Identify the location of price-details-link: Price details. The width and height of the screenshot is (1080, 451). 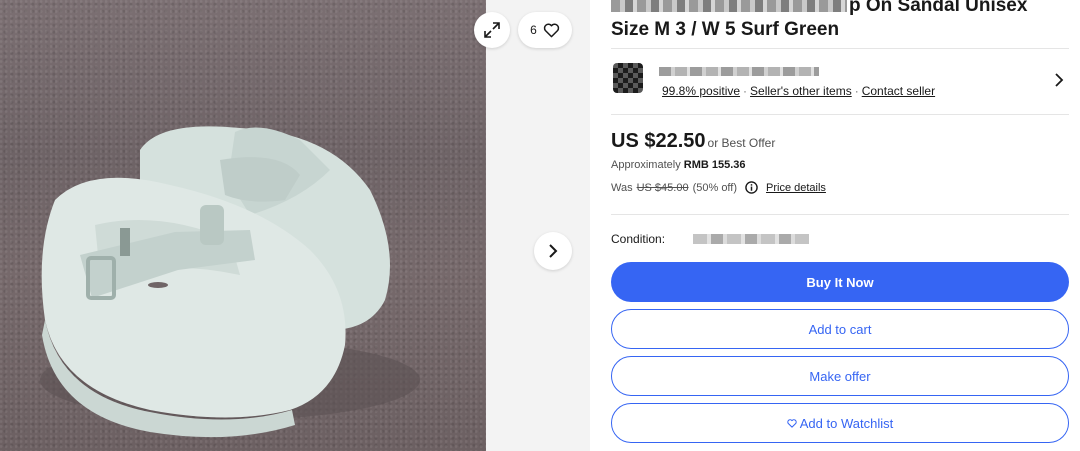
(796, 188).